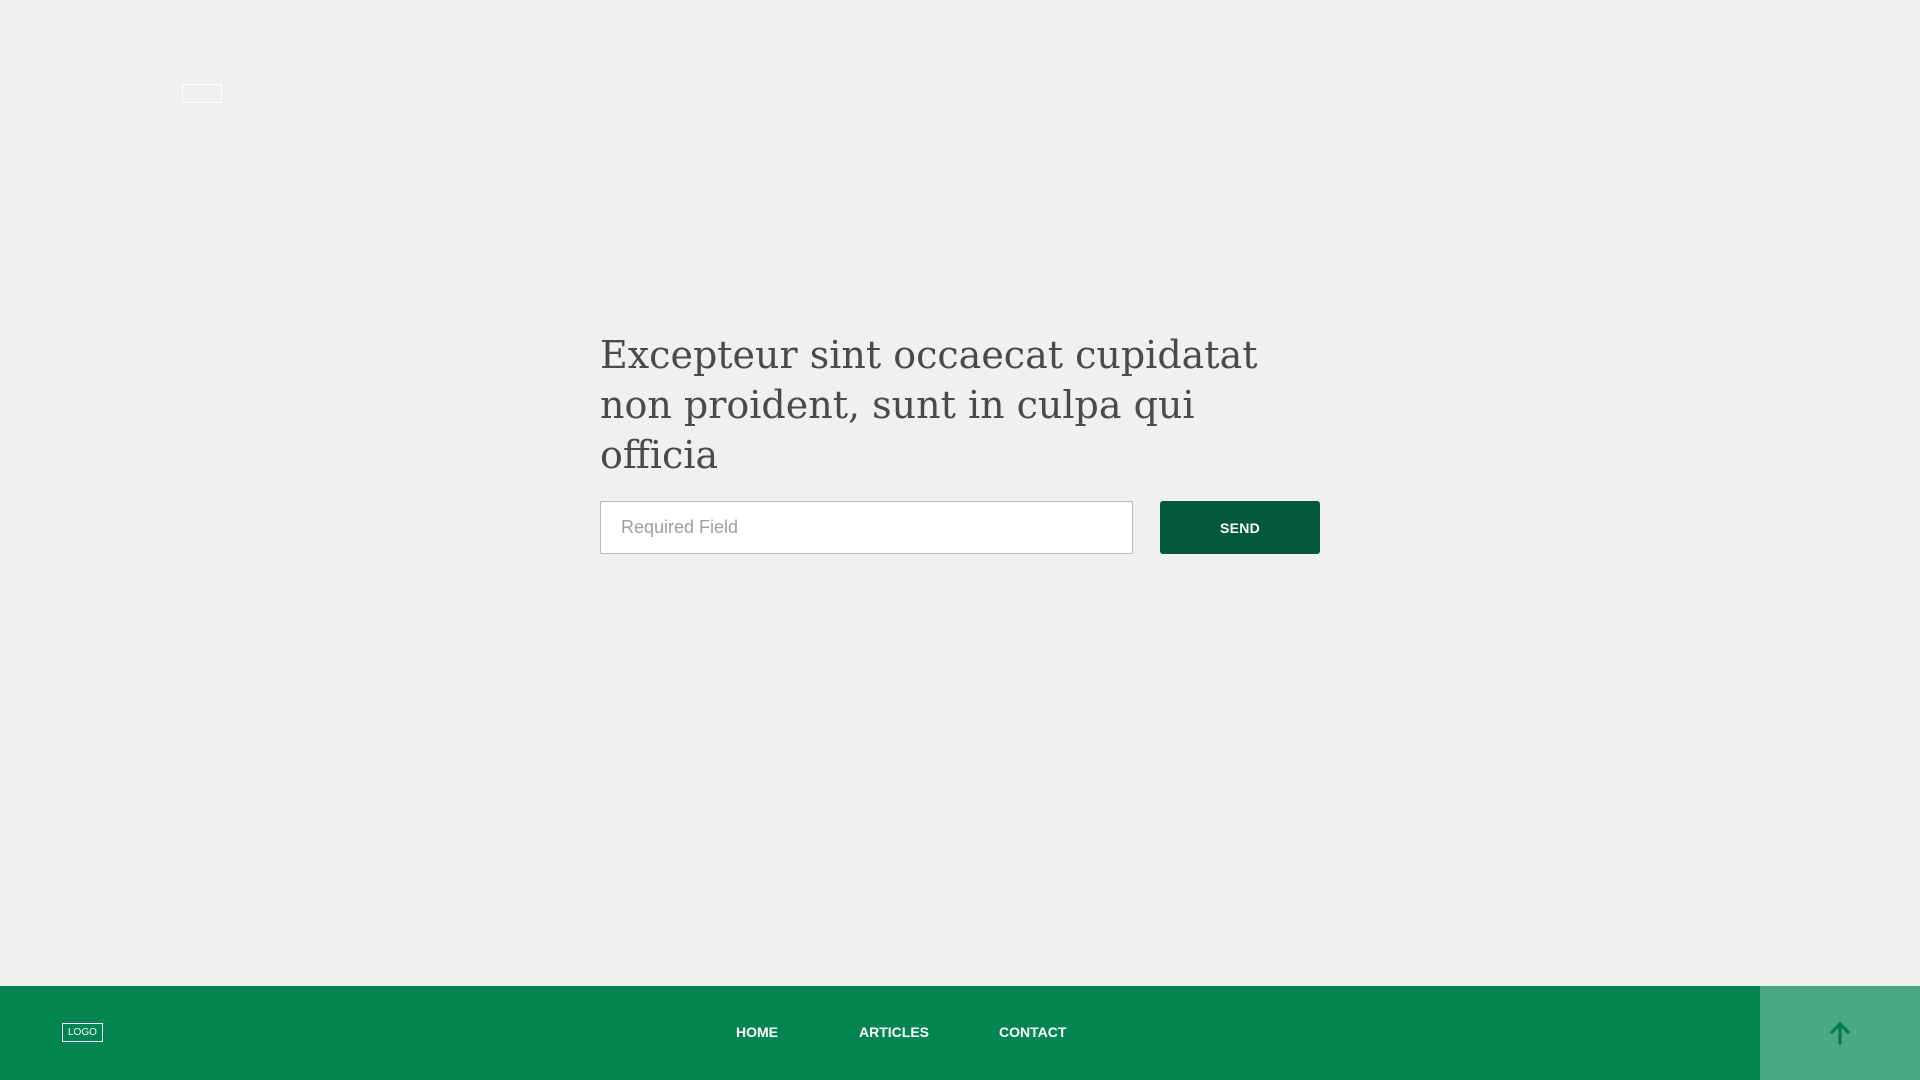 Image resolution: width=1920 pixels, height=1080 pixels. I want to click on header-logo-placeholder, so click(202, 93).